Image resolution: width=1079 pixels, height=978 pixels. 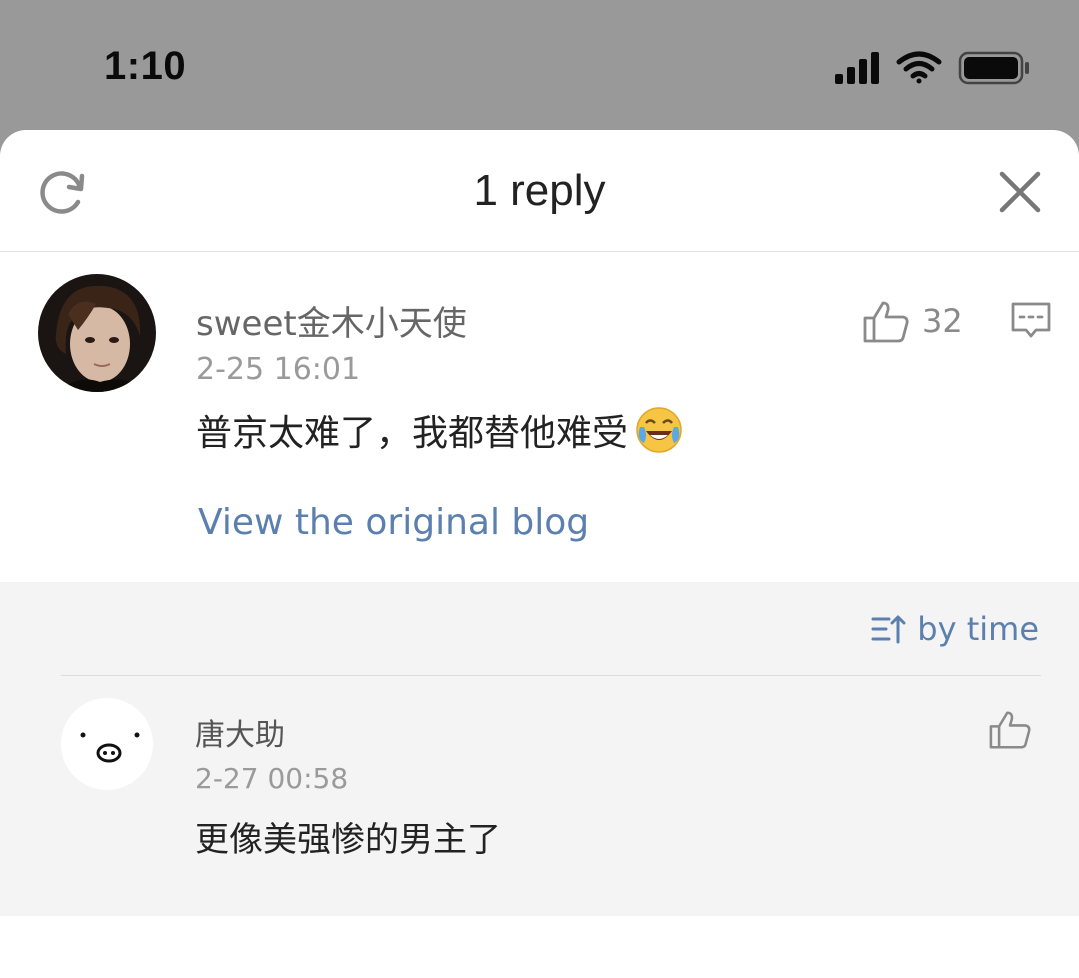 I want to click on reply-username: 唐大助, so click(x=240, y=732).